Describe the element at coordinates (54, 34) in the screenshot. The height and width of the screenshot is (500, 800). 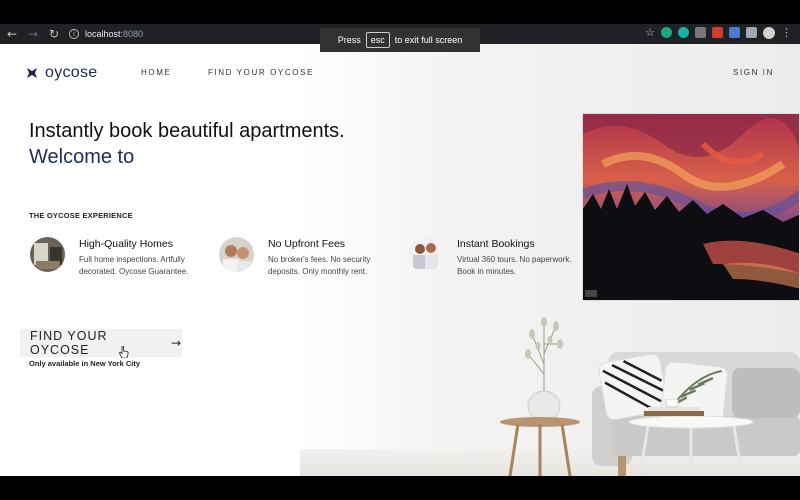
I see `reload-icon: ↻` at that location.